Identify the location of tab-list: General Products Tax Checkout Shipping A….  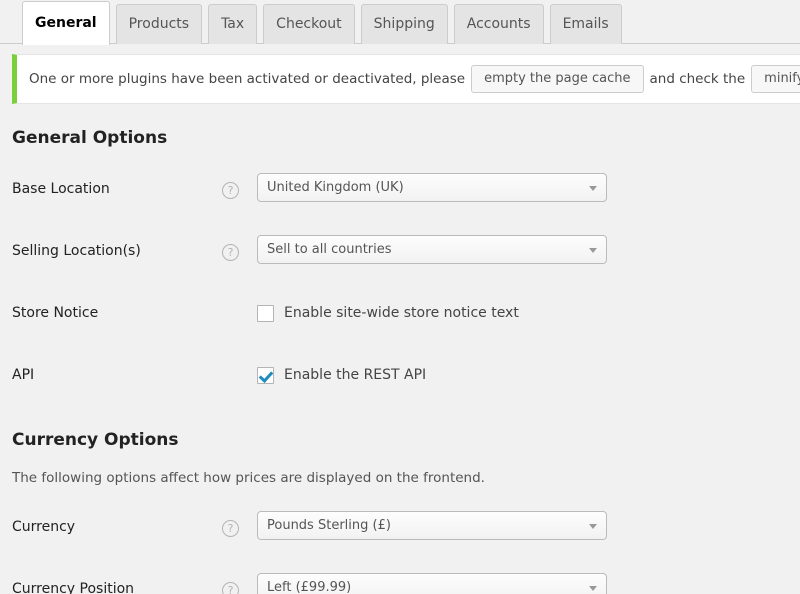
(411, 22).